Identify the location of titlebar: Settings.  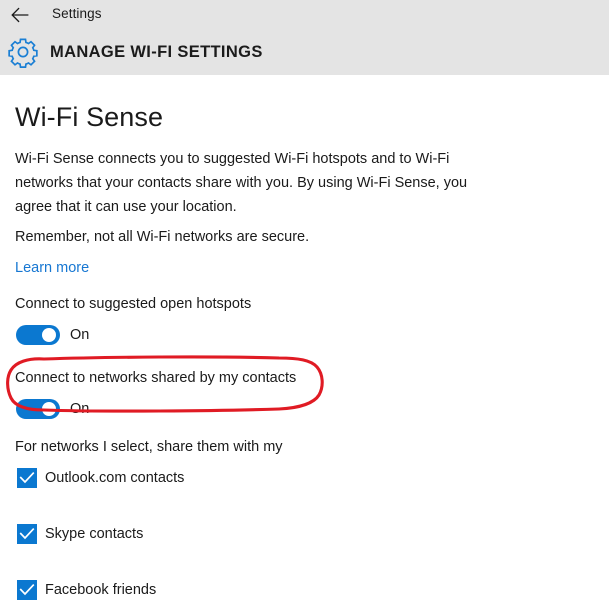
(304, 15).